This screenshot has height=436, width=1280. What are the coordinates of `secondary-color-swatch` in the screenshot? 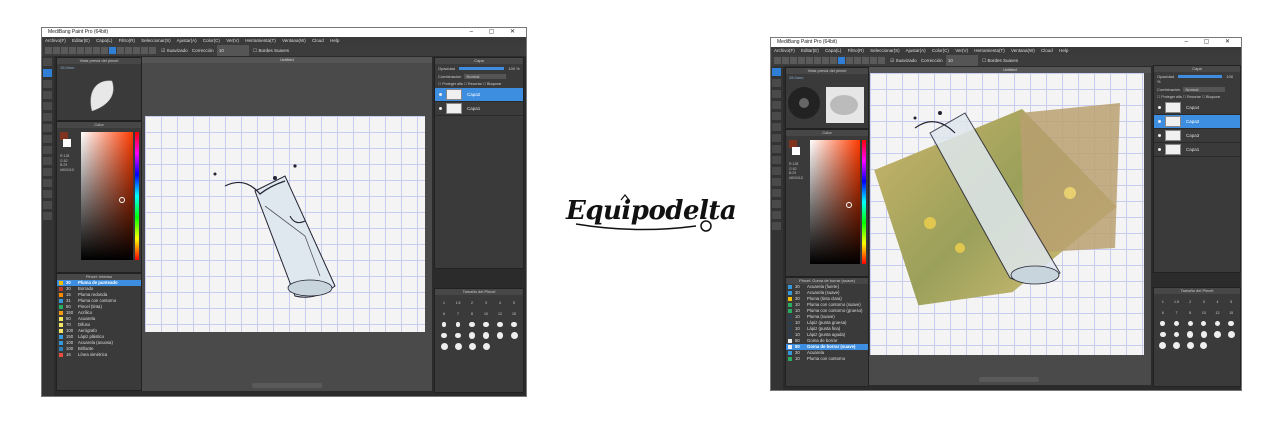 It's located at (796, 151).